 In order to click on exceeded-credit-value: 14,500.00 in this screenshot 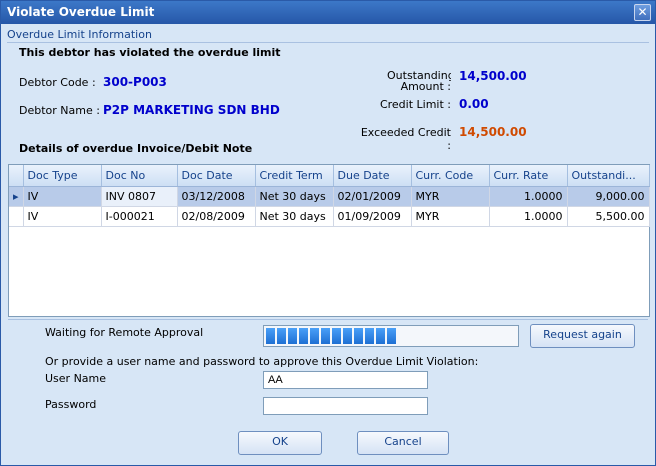, I will do `click(493, 132)`.